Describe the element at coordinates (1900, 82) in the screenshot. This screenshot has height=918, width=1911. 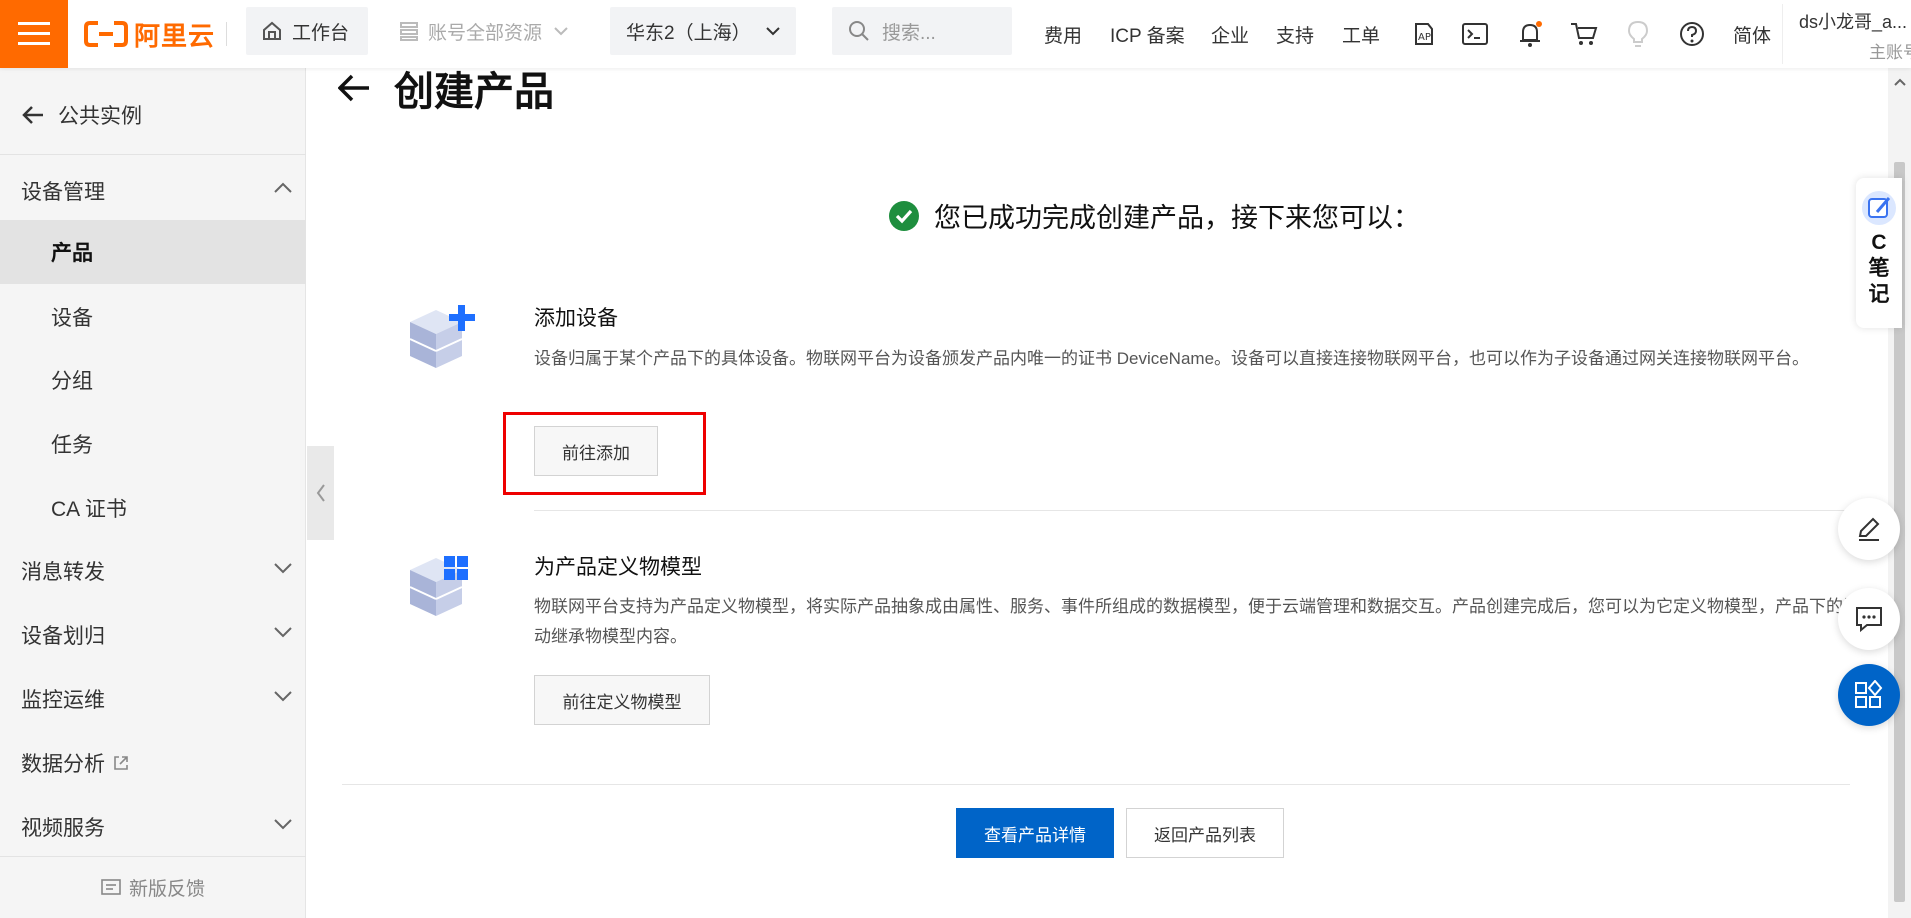
I see `scroll-up-icon` at that location.